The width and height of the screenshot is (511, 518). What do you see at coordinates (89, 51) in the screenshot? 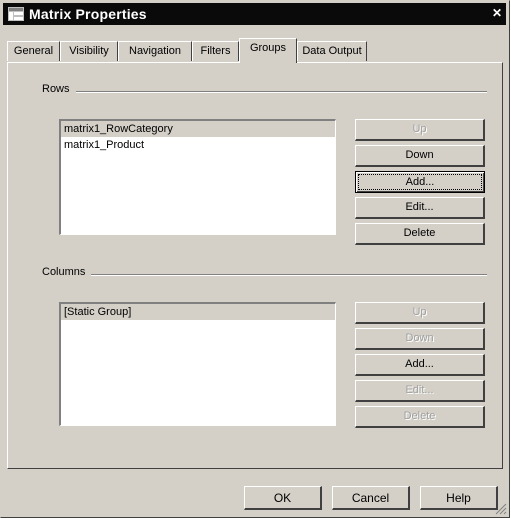
I see `tab-visibility: Visibility` at bounding box center [89, 51].